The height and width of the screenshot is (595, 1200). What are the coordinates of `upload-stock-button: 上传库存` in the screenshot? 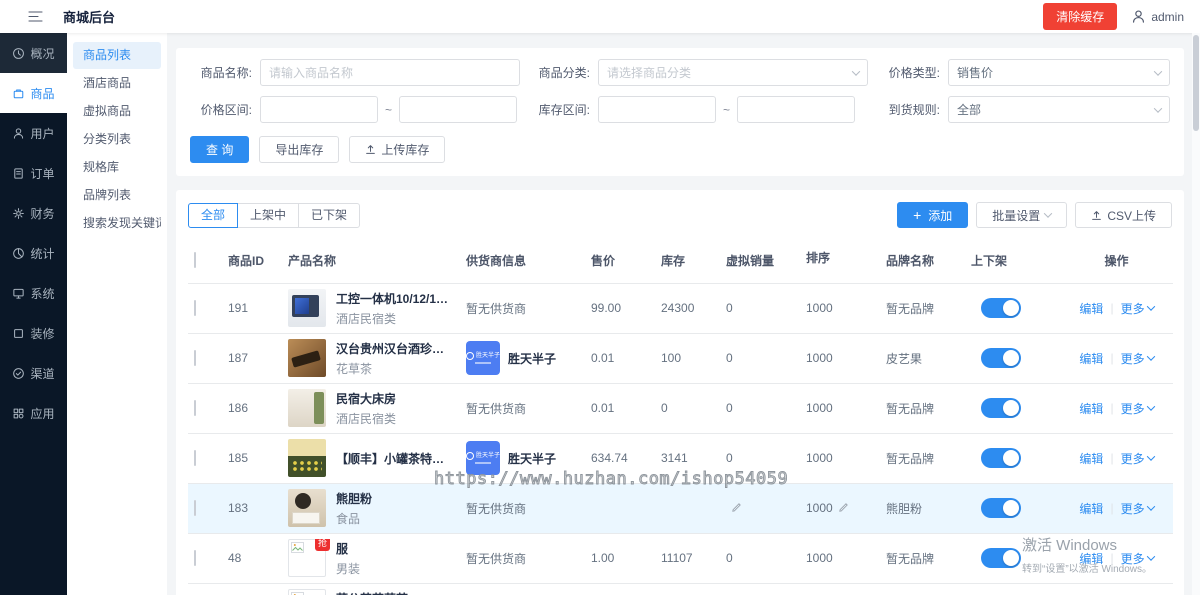 It's located at (397, 149).